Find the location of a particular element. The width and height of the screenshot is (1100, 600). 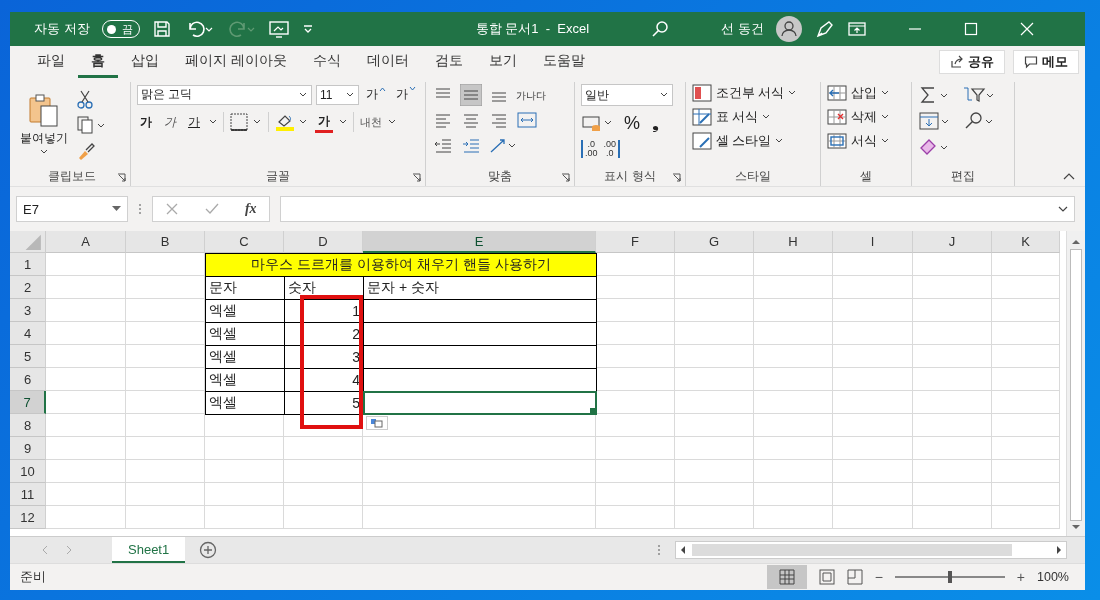

scroll-thumb is located at coordinates (852, 550).